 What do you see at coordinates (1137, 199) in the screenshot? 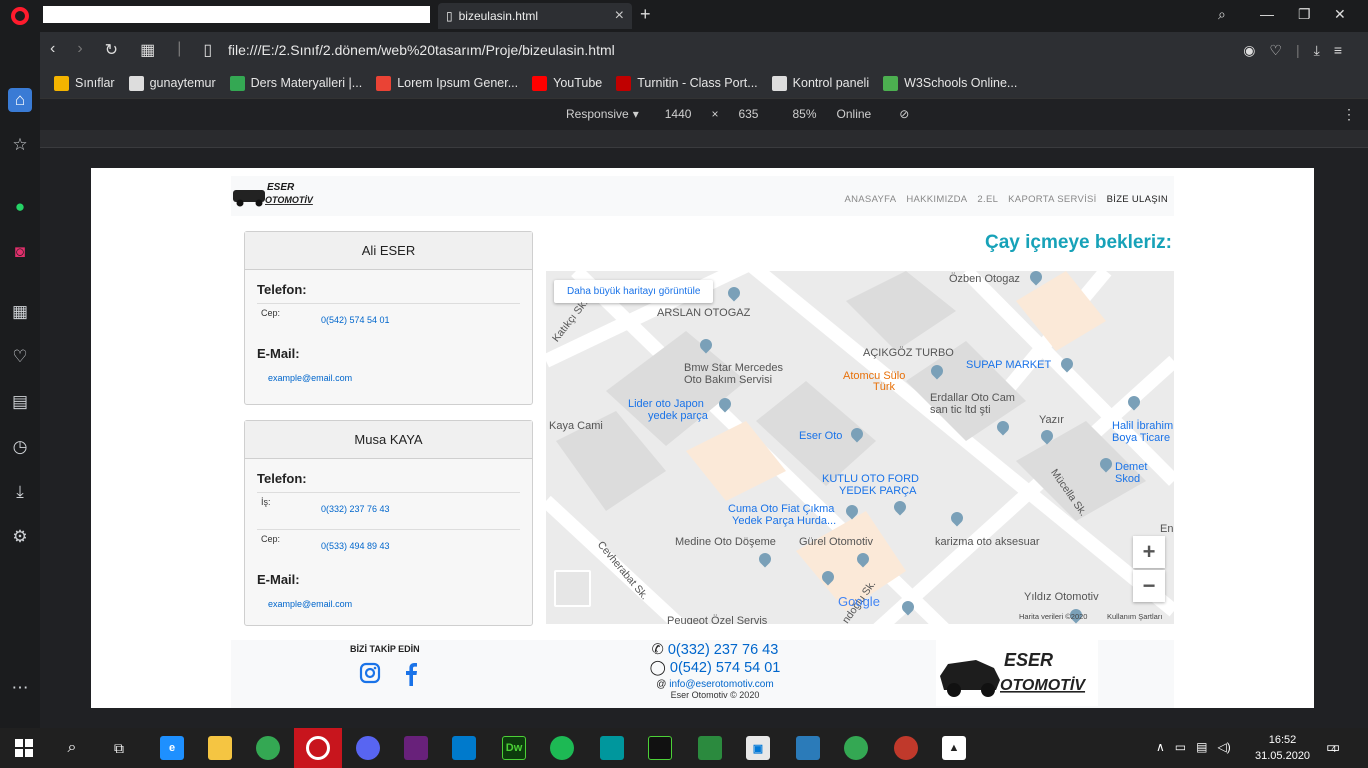
I see `nav-link: BİZE ULAŞIN` at bounding box center [1137, 199].